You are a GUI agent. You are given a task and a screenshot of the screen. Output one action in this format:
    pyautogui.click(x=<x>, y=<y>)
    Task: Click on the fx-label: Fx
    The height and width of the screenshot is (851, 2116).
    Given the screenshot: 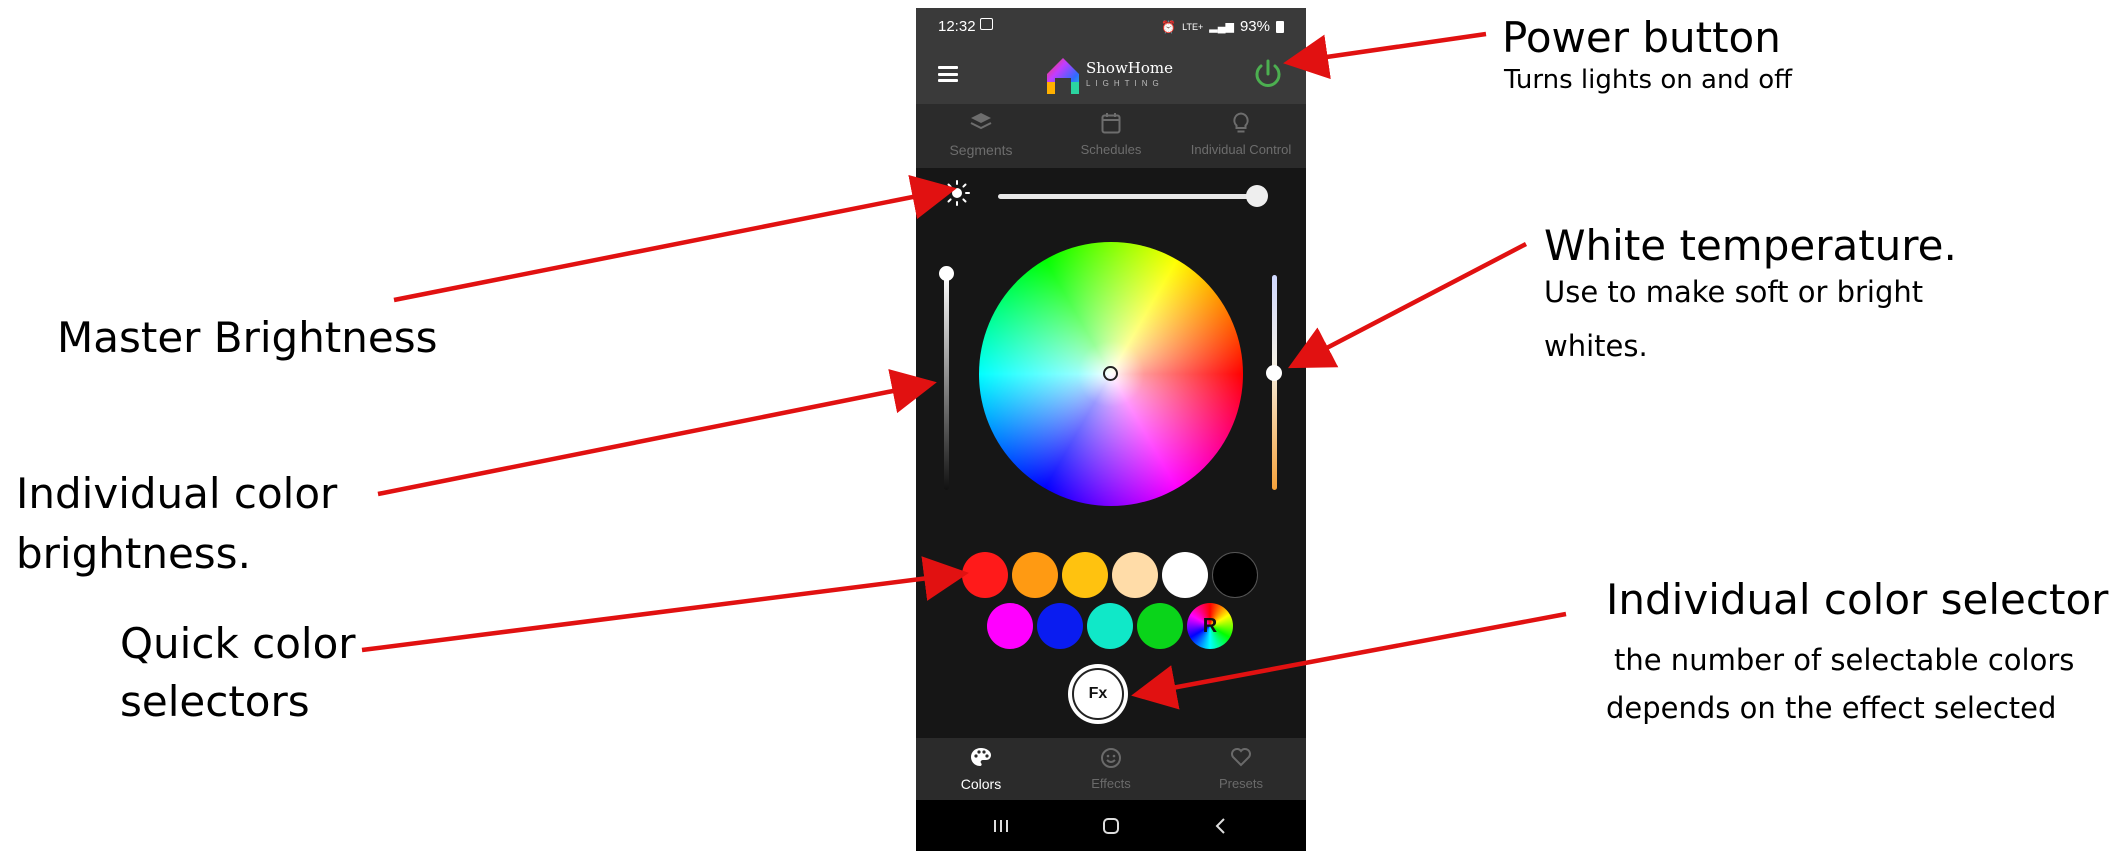 What is the action you would take?
    pyautogui.click(x=1098, y=694)
    